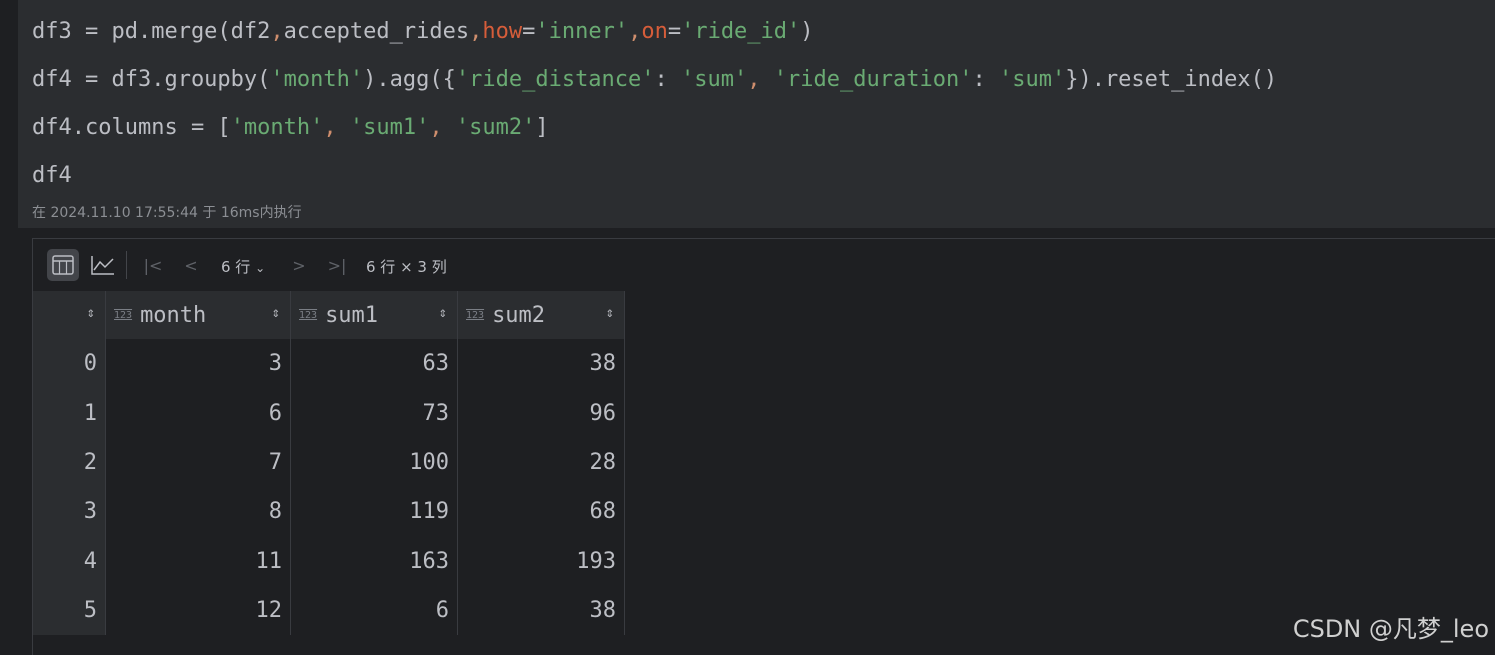  Describe the element at coordinates (374, 512) in the screenshot. I see `cell-sum1: 119` at that location.